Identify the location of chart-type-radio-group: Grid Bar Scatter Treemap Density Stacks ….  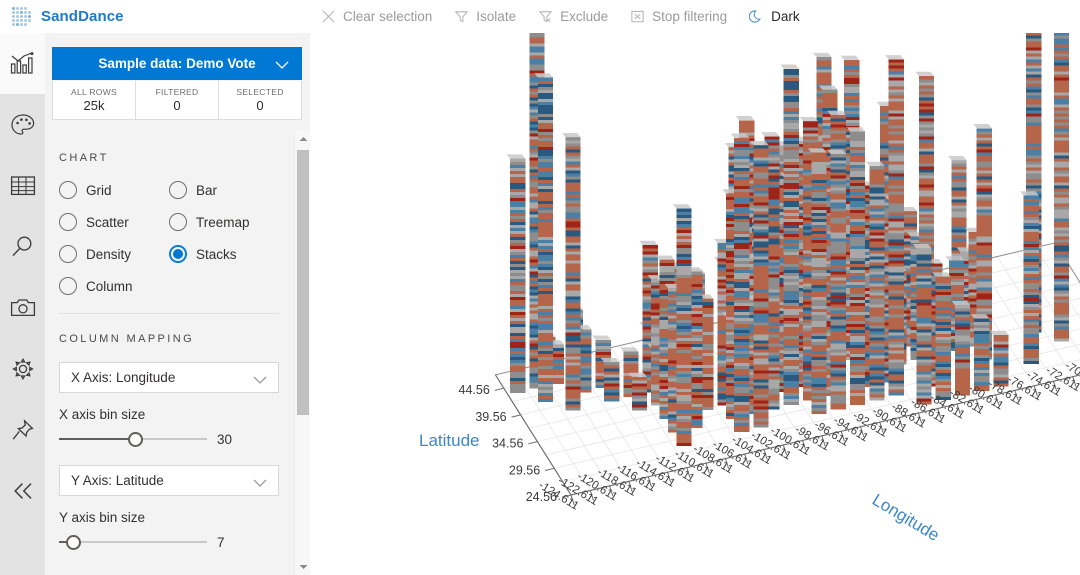
(176, 238).